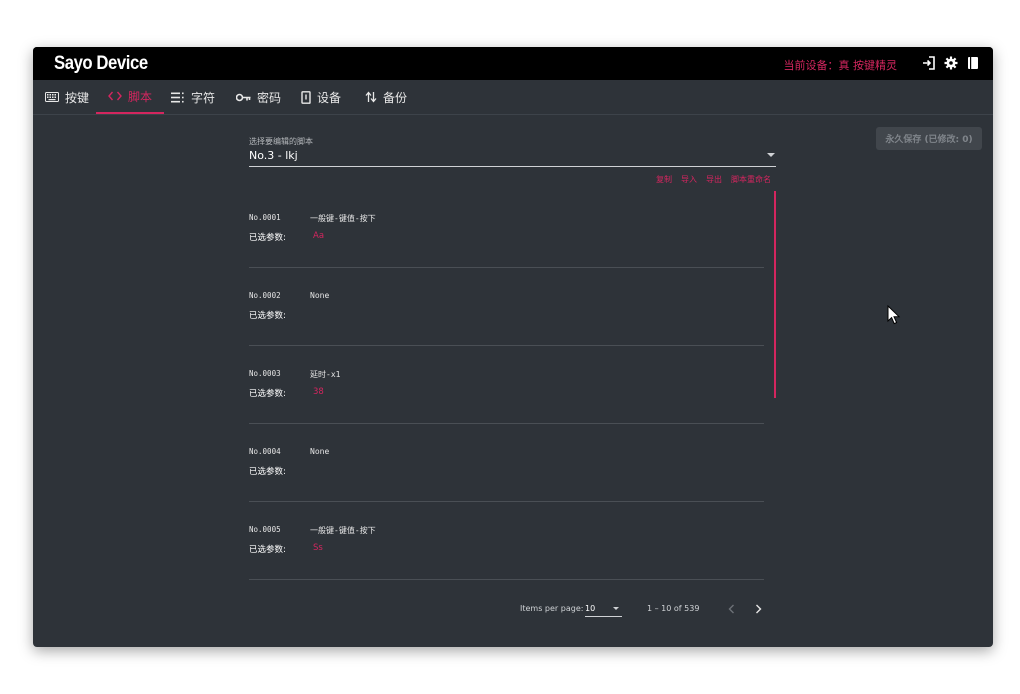 The height and width of the screenshot is (694, 1020). I want to click on tab-password: 密码, so click(258, 97).